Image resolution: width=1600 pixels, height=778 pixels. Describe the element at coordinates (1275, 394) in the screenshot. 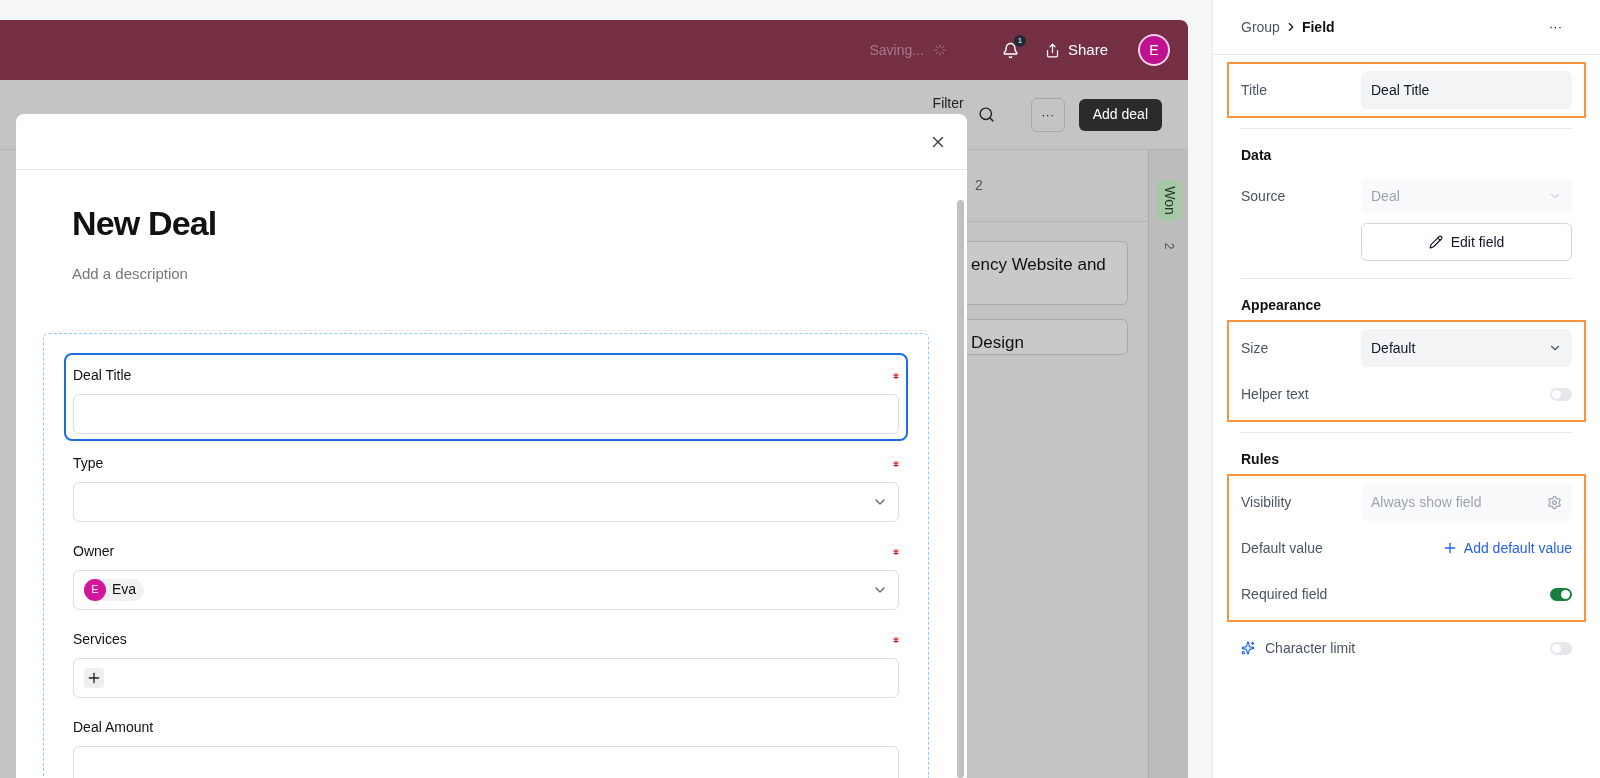

I see `property-label: Helper text` at that location.